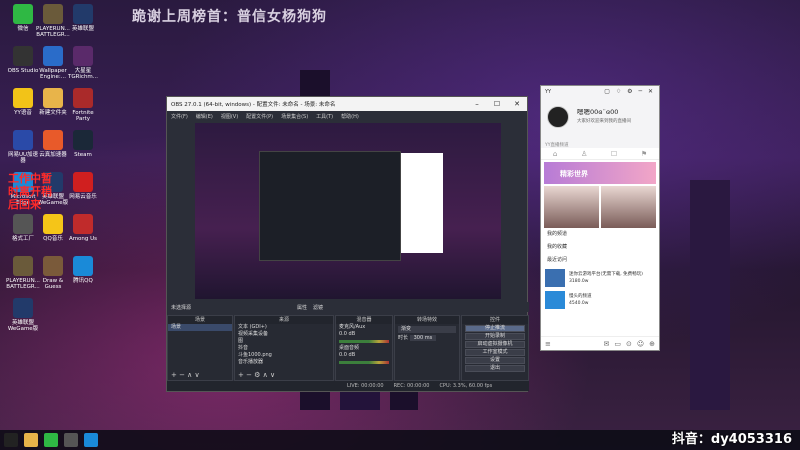 This screenshot has height=450, width=800. I want to click on live-channel-item: 慢头的频道 4540.0w, so click(600, 300).